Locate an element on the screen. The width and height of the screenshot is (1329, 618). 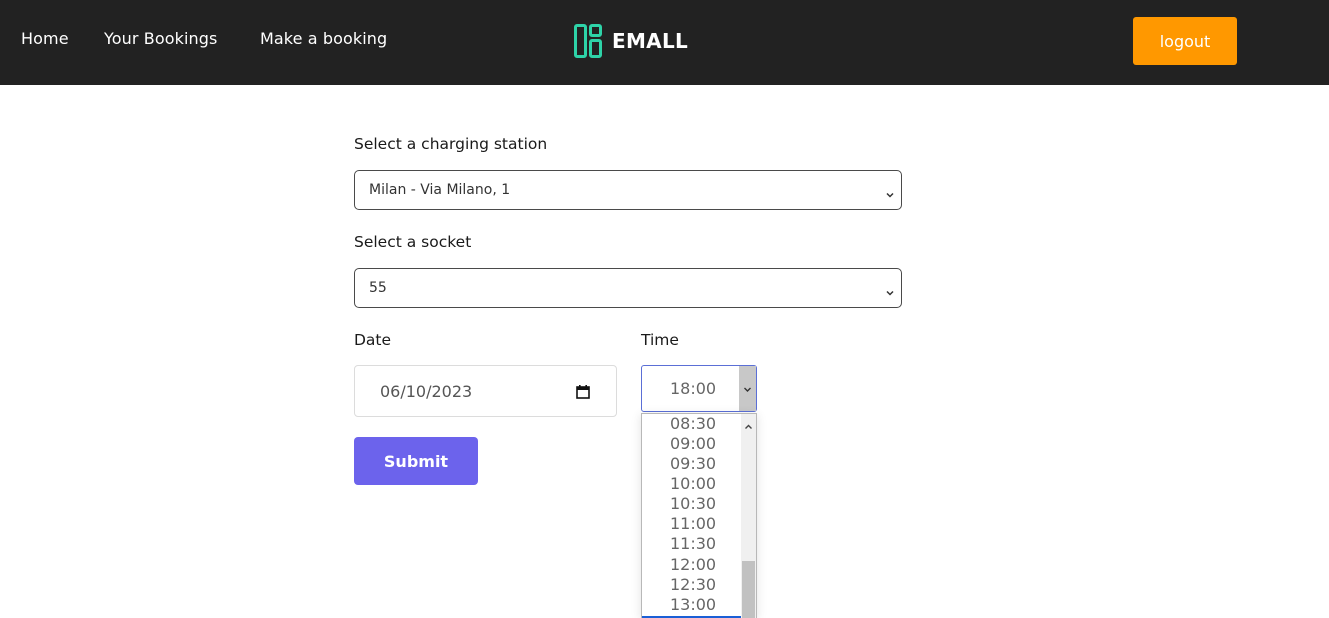
date-label: Date is located at coordinates (373, 340).